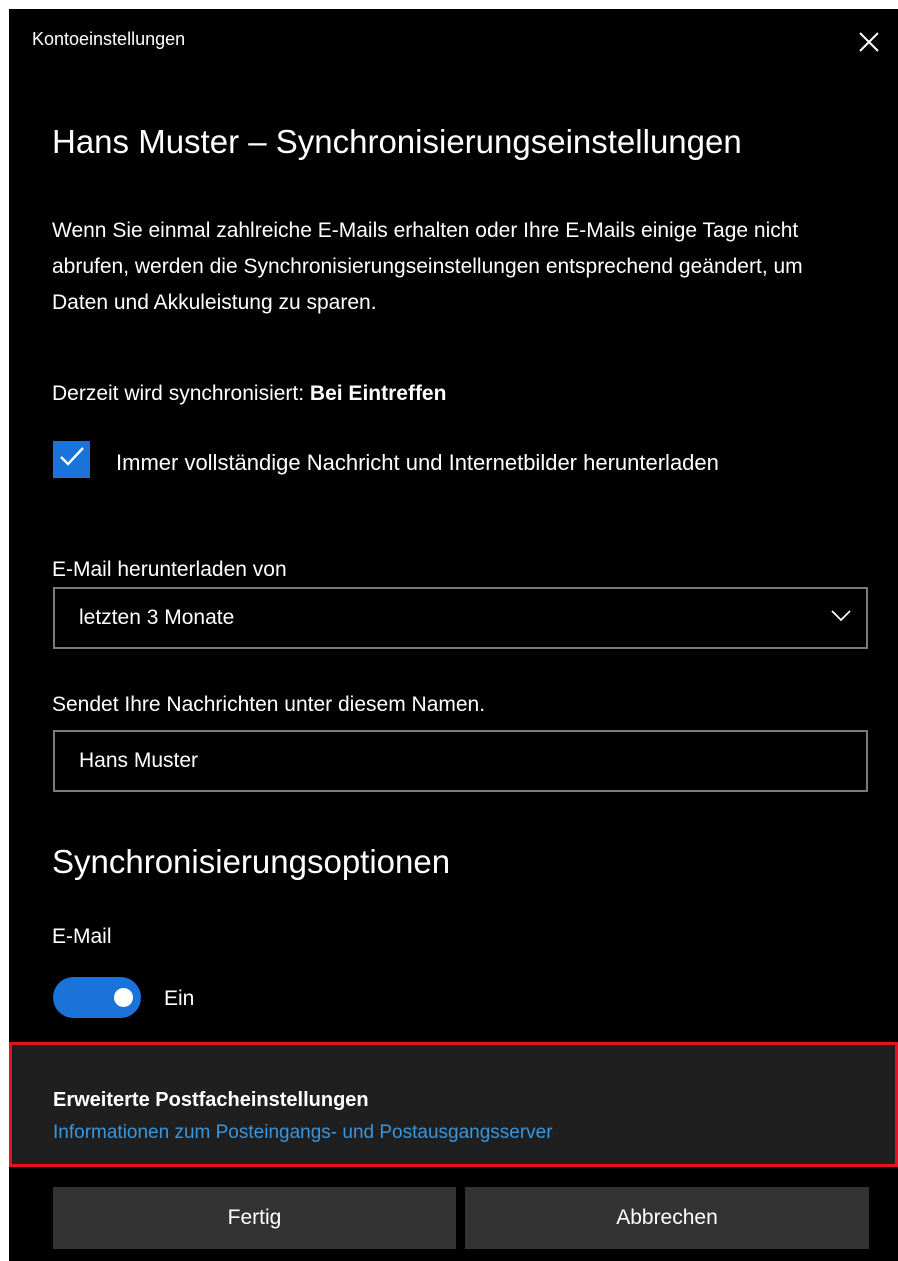  Describe the element at coordinates (211, 1100) in the screenshot. I see `advanced-settings-title: Erweiterte Postfacheinstellungen` at that location.